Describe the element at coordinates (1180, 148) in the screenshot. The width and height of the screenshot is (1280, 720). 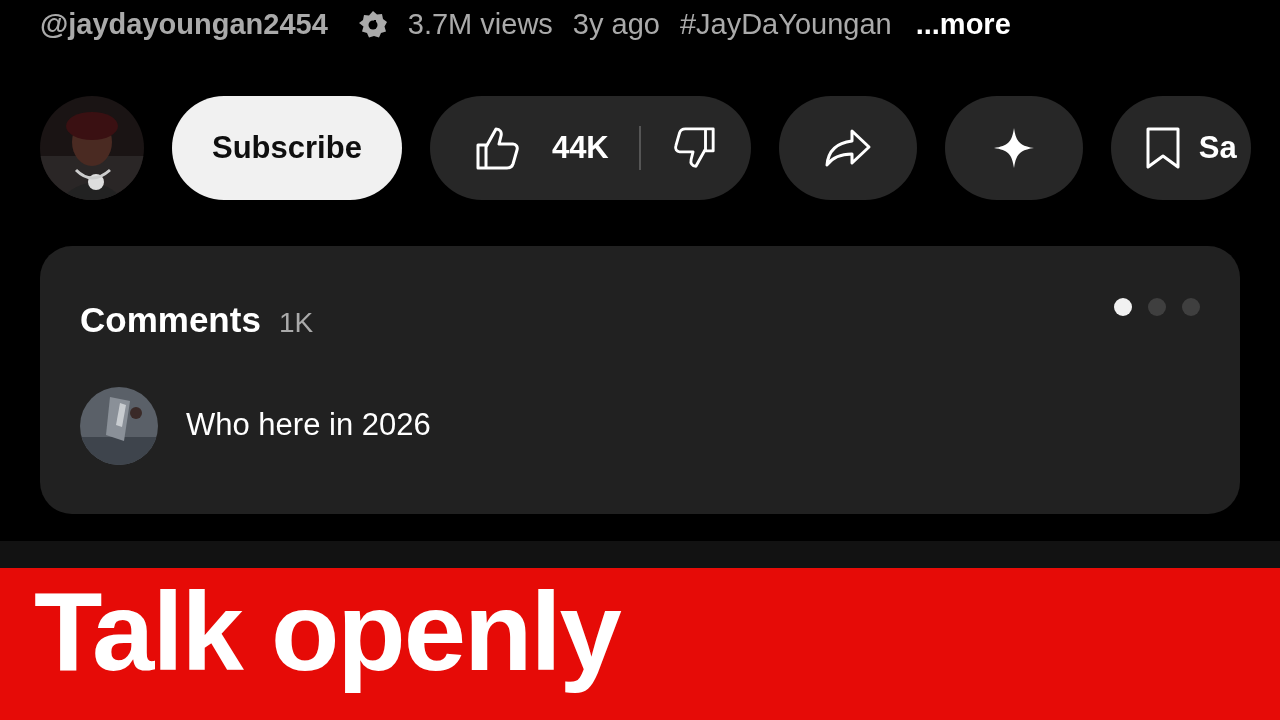
I see `save-button: Sa` at that location.